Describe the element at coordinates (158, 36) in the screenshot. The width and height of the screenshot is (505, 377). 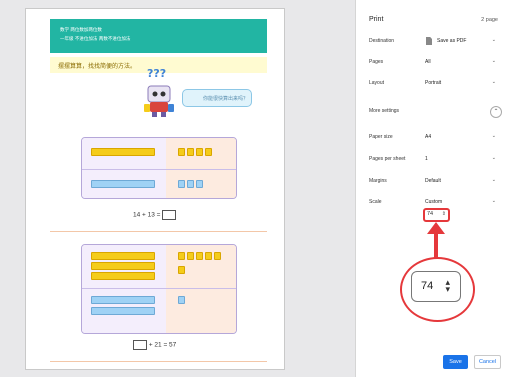
I see `worksheet-banner: 数学 两位数加两位数 一年级 不进位加法 两数不进位加法` at that location.